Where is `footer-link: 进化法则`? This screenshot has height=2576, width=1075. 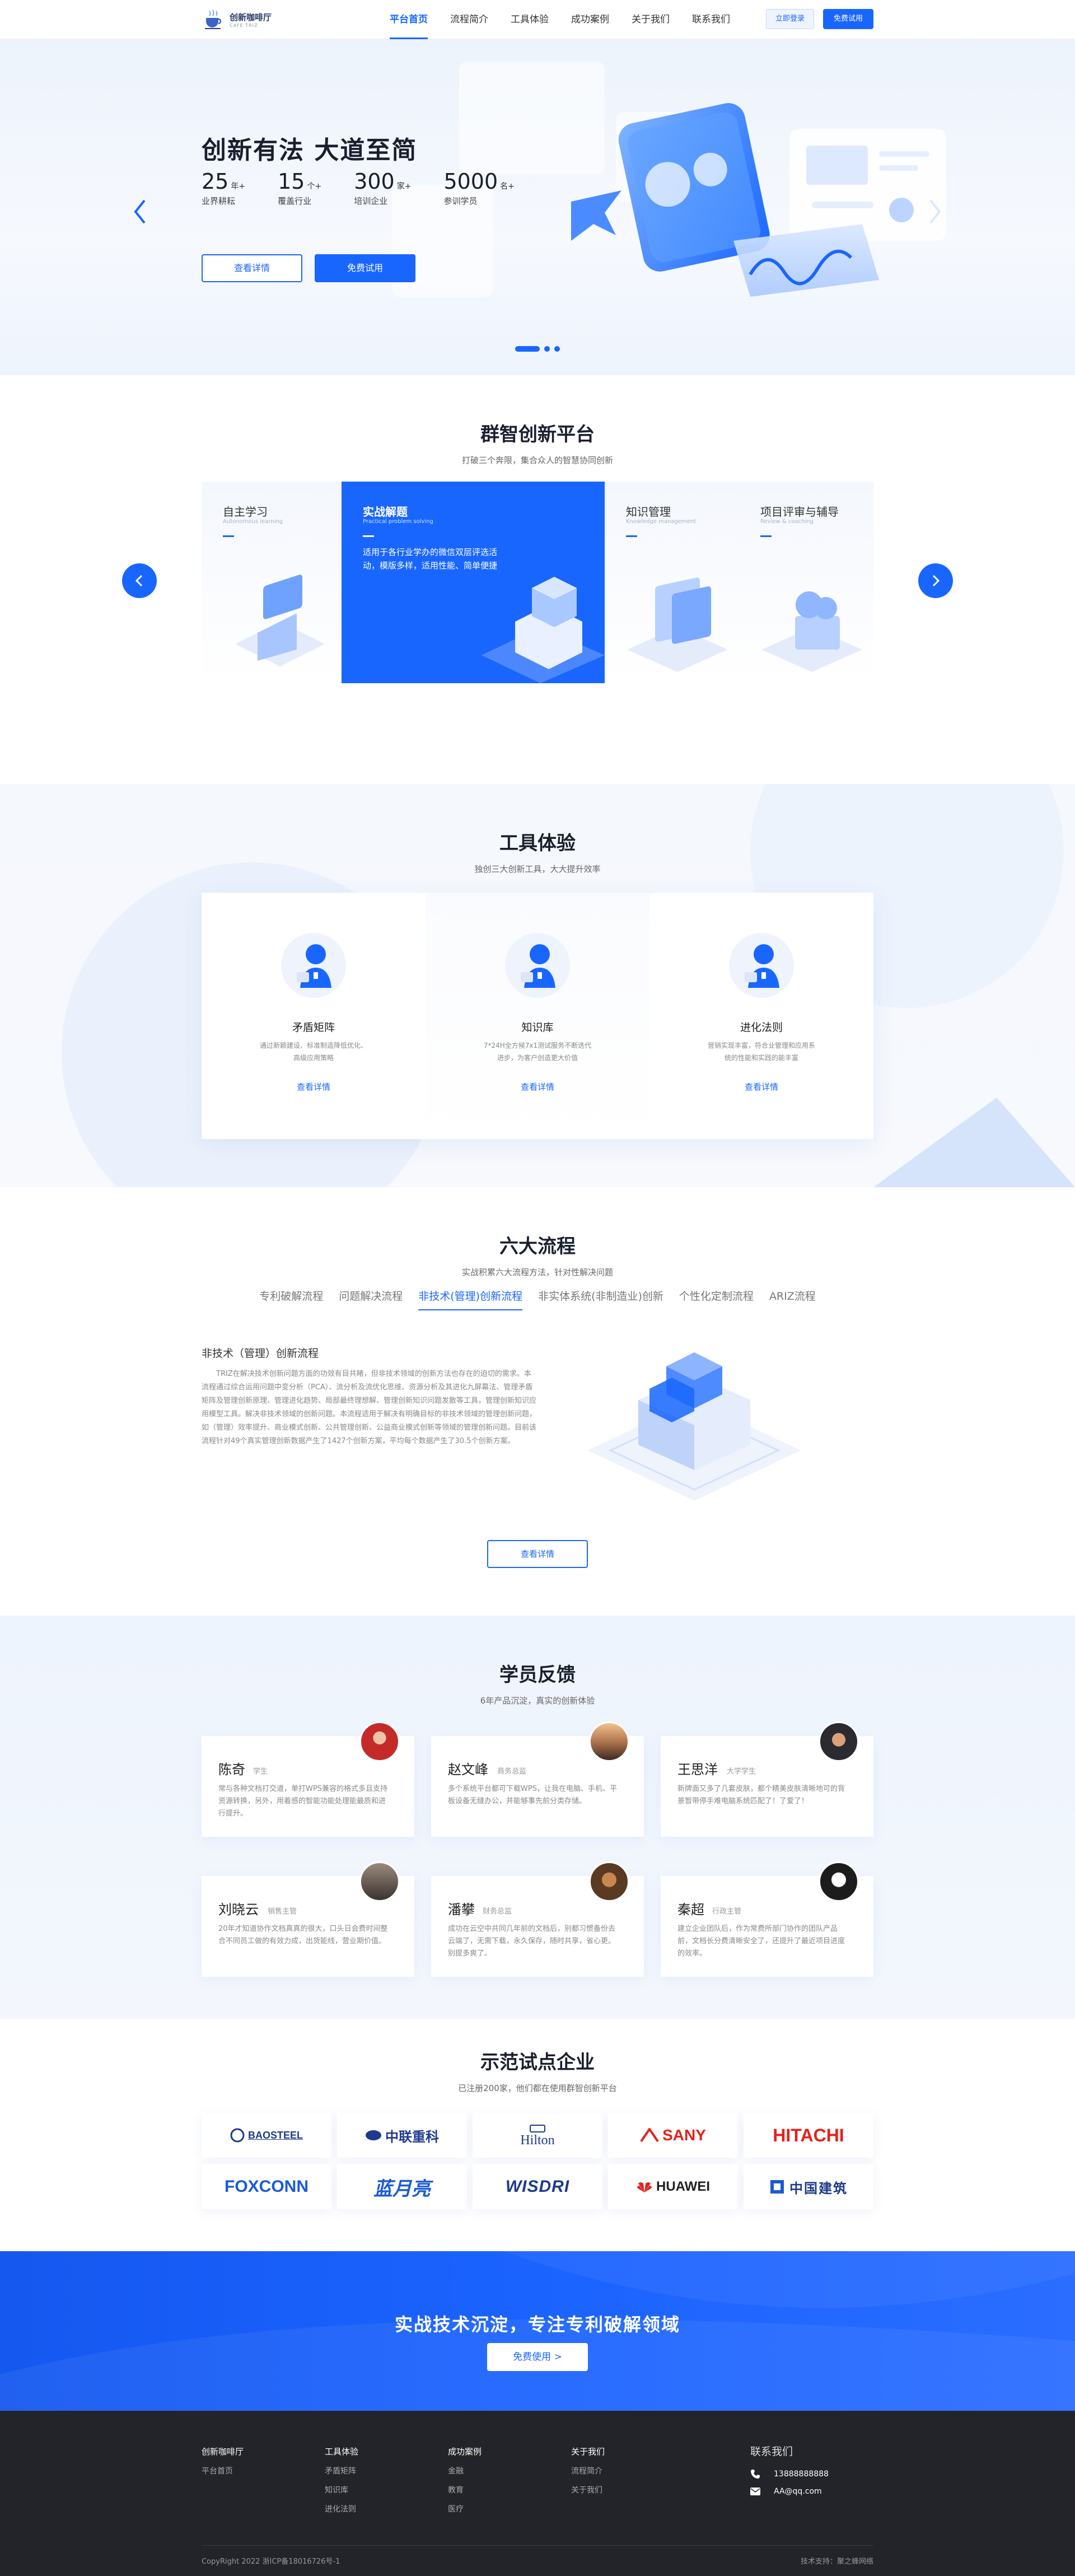 footer-link: 进化法则 is located at coordinates (341, 2509).